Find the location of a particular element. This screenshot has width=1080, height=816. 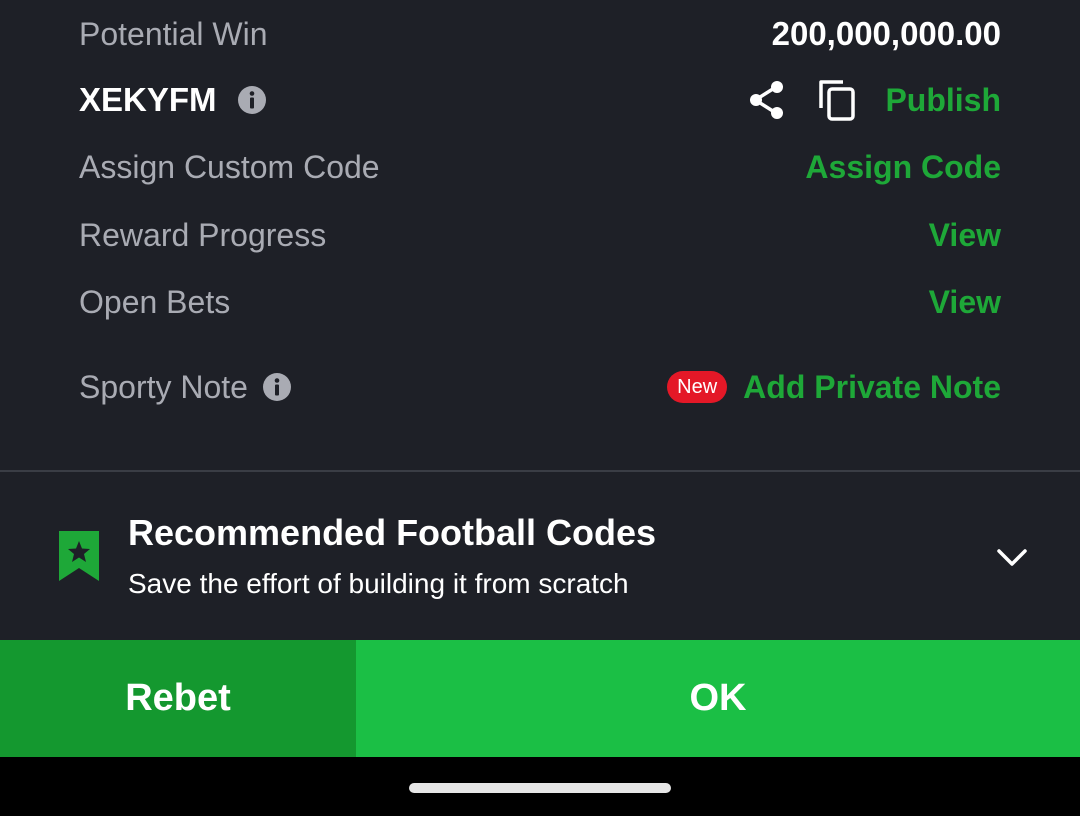

sporty-note-label: Sporty Note is located at coordinates (163, 386).